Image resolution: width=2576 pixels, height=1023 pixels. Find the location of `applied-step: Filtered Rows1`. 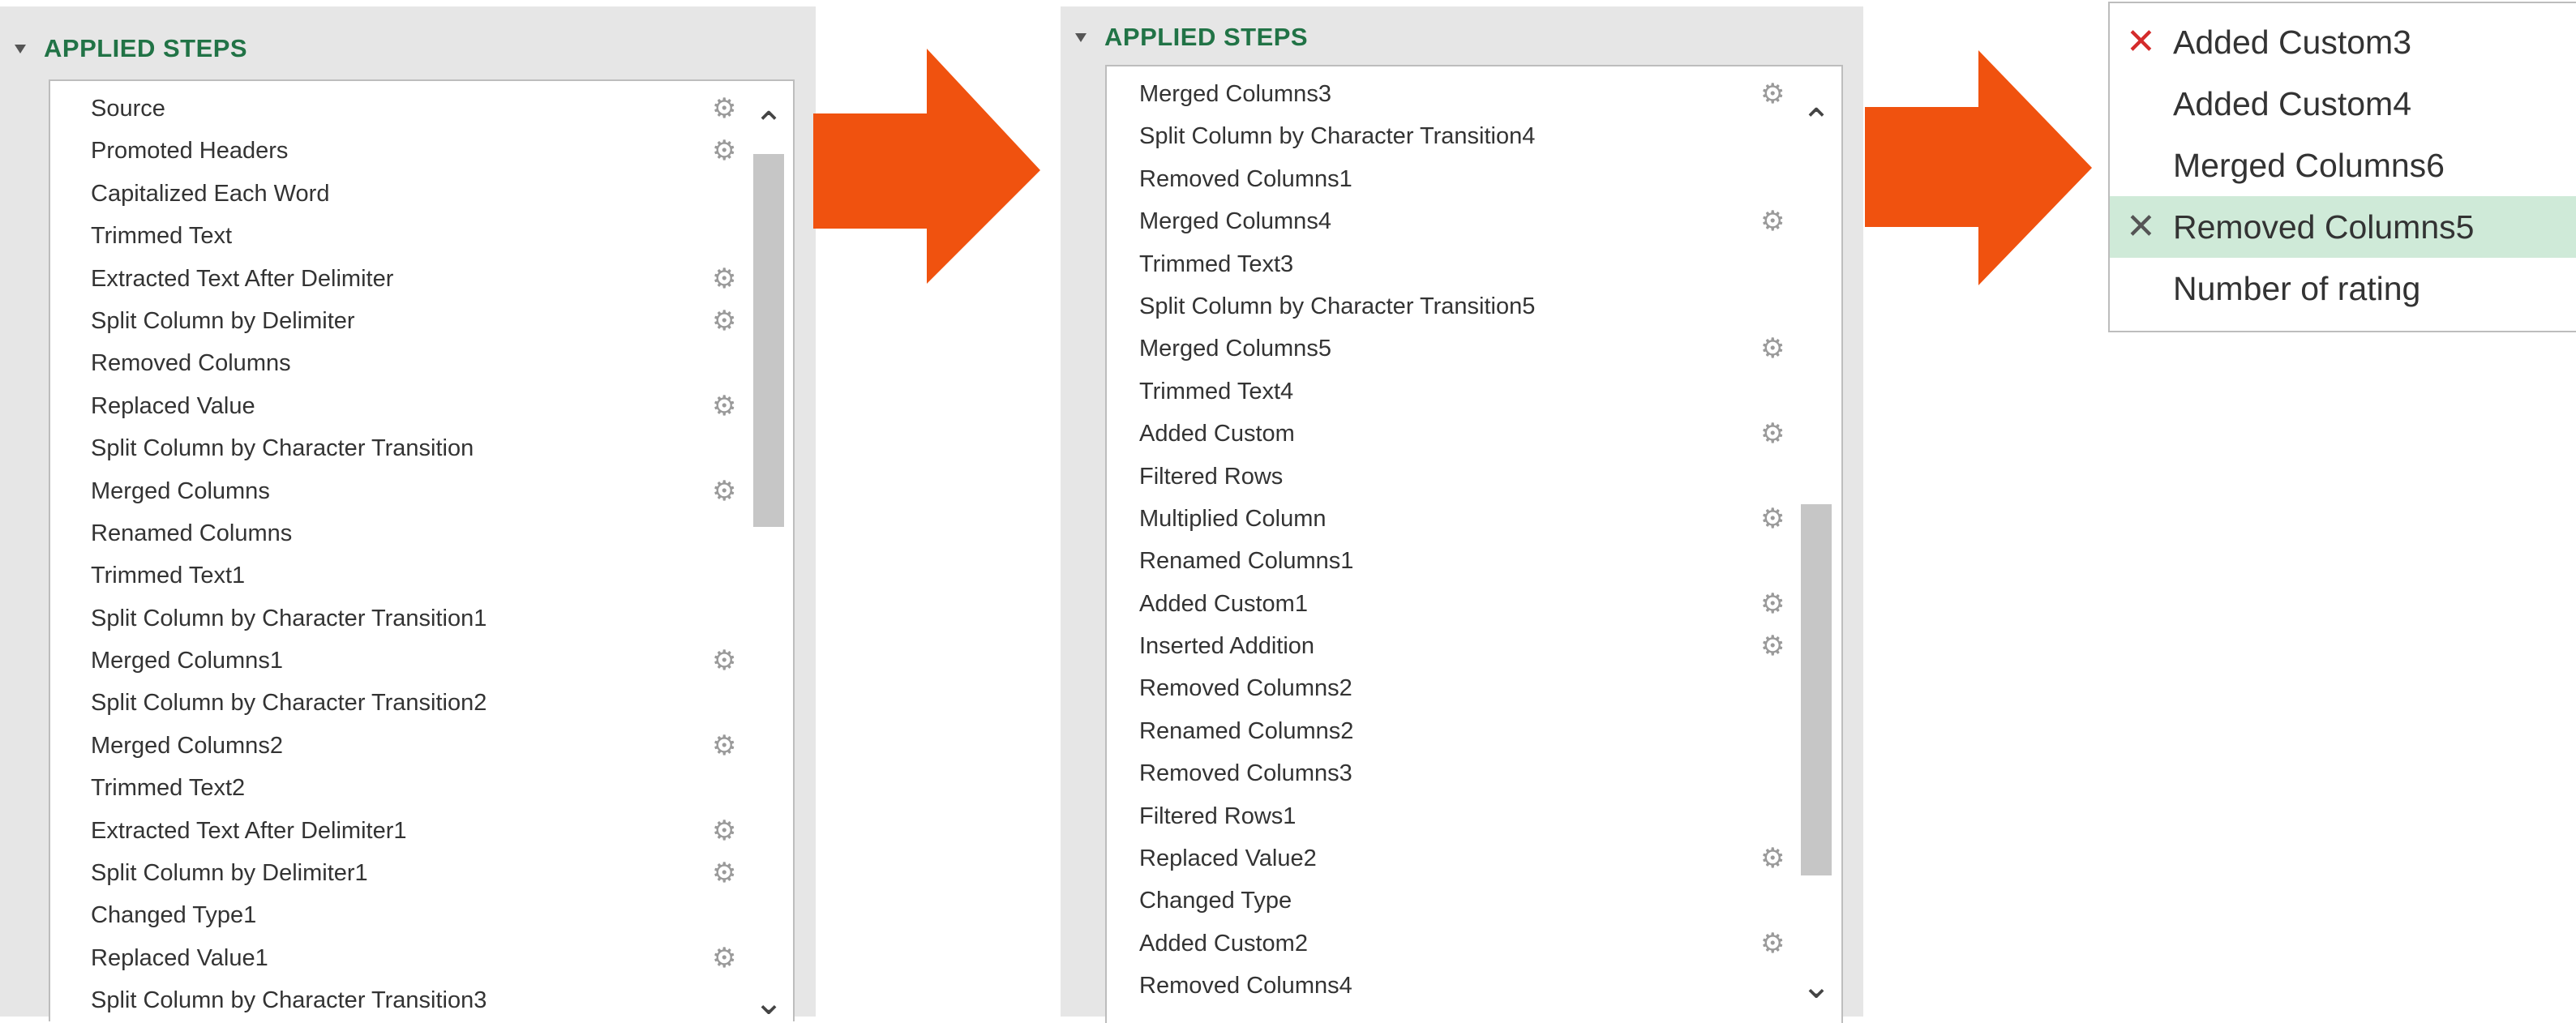

applied-step: Filtered Rows1 is located at coordinates (1447, 816).